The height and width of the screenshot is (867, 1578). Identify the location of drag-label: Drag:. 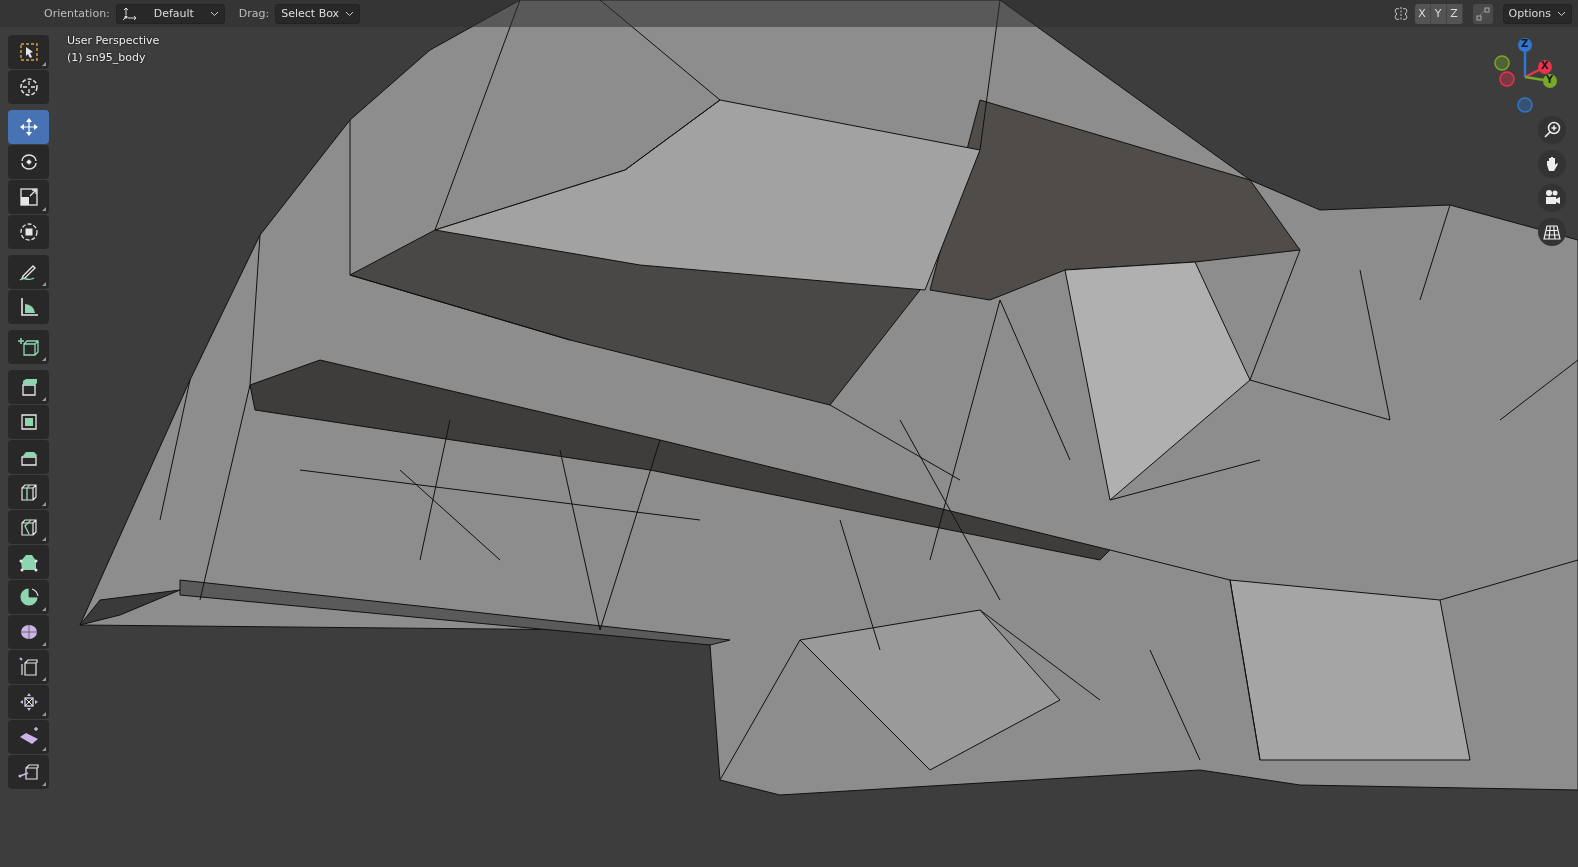
(254, 13).